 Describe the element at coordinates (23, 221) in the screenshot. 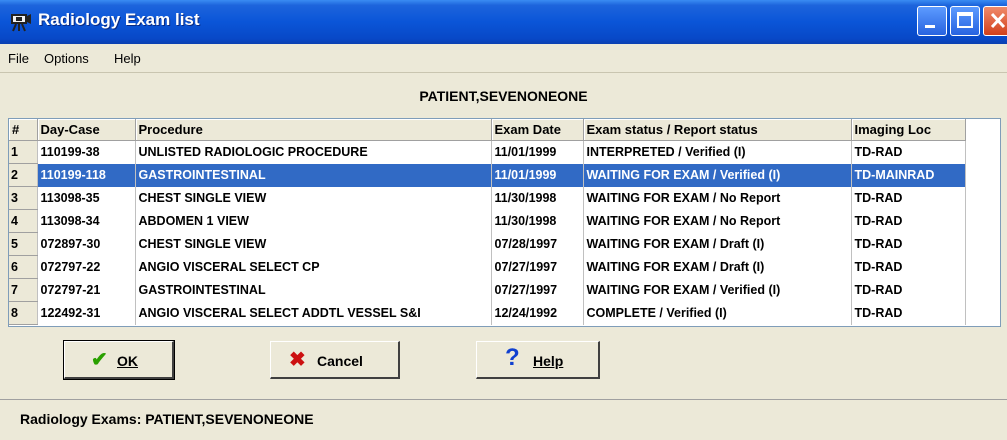

I see `row-number: 4` at that location.